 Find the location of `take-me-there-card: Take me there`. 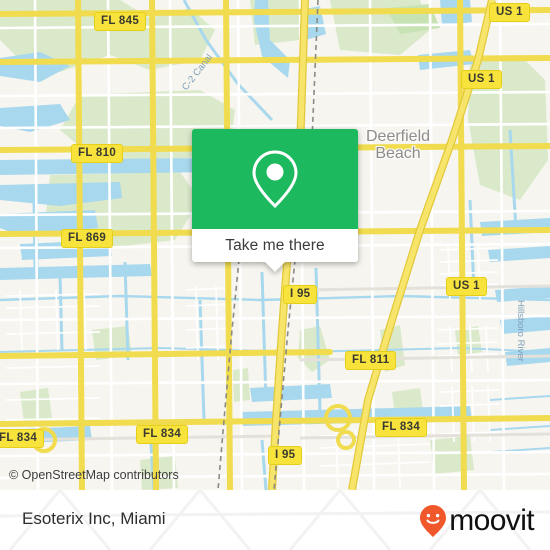

take-me-there-card: Take me there is located at coordinates (275, 200).